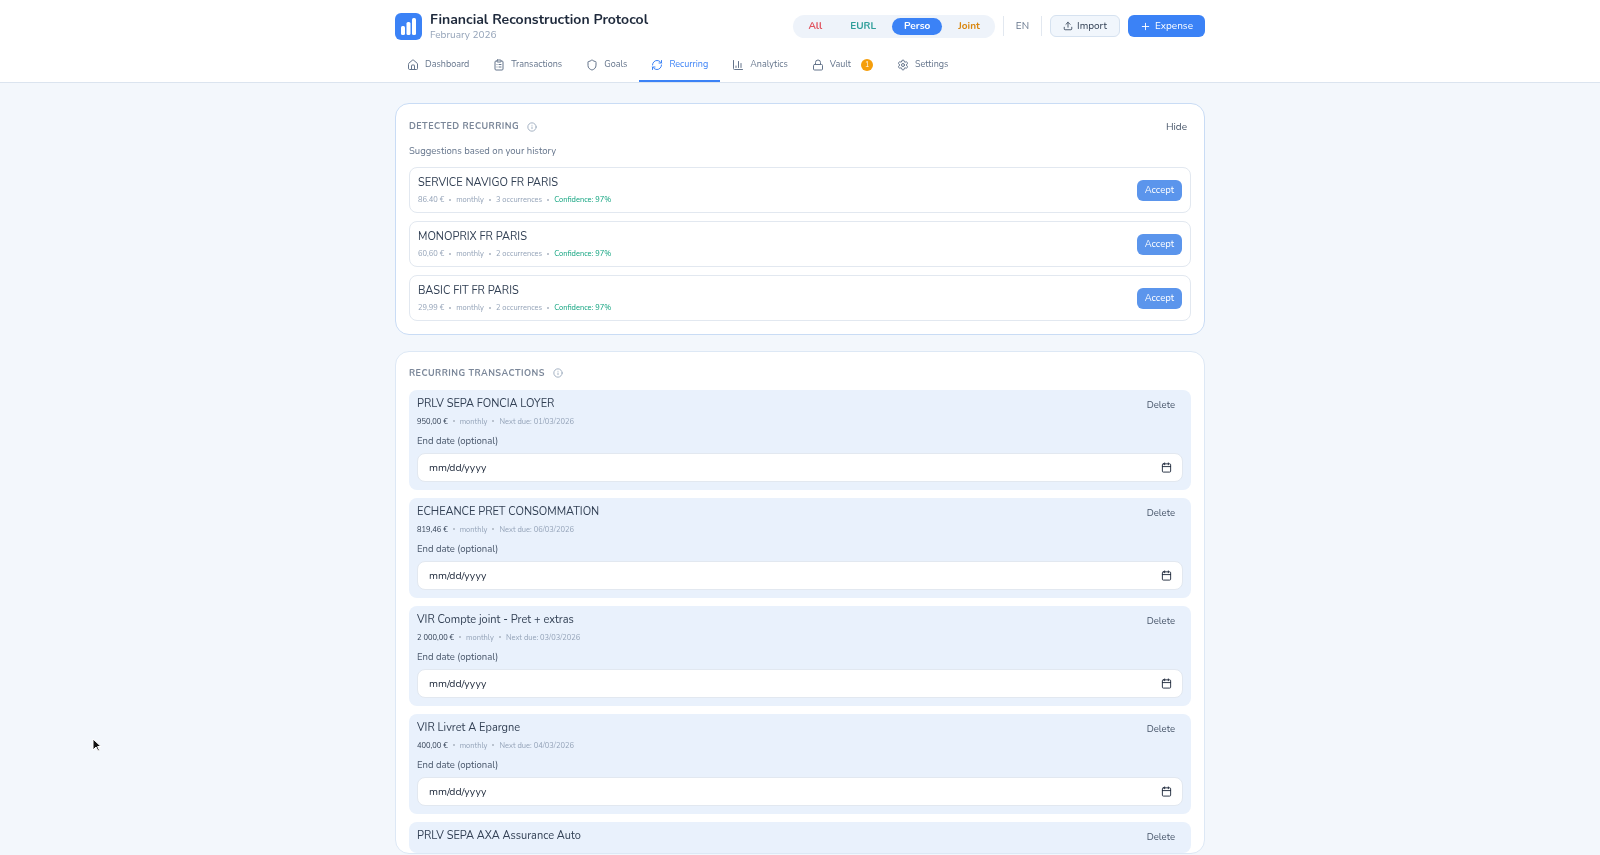 This screenshot has width=1600, height=855. Describe the element at coordinates (1166, 26) in the screenshot. I see `add-expense-button: Expense` at that location.